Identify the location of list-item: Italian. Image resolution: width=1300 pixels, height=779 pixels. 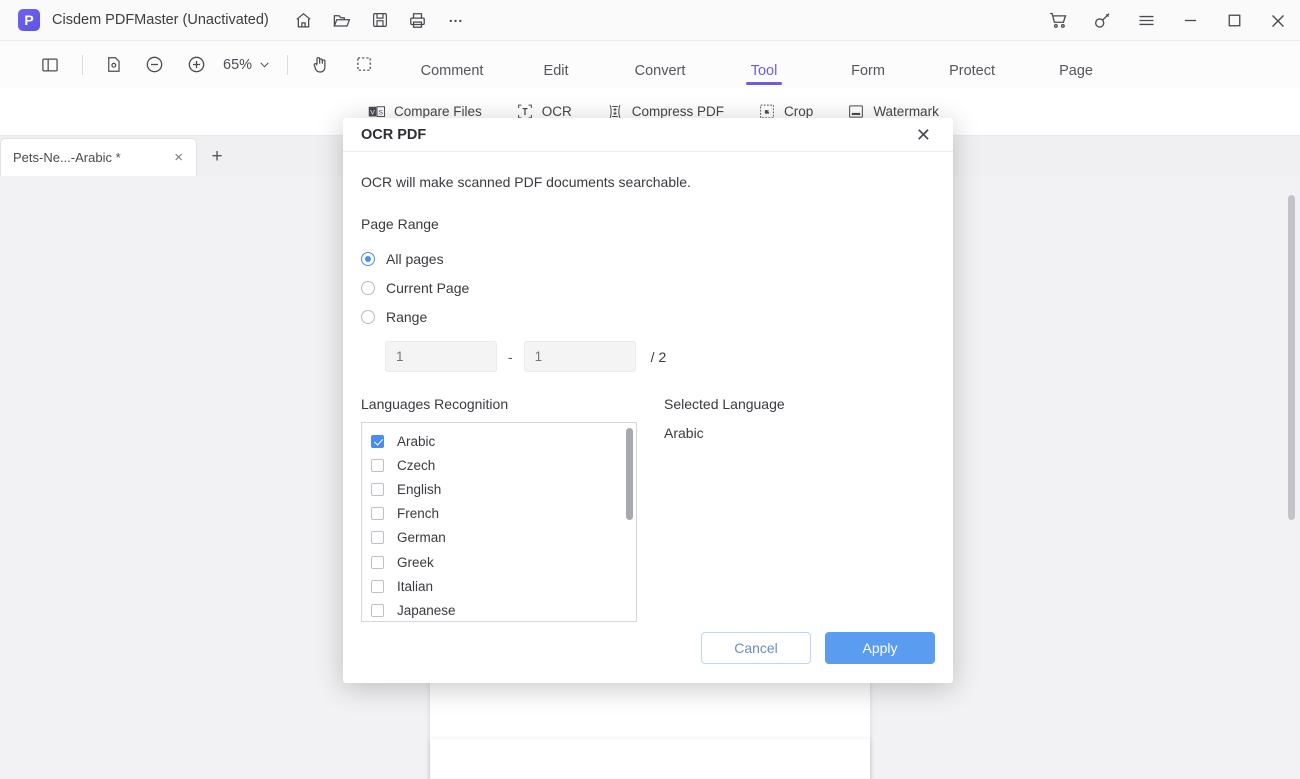
(499, 586).